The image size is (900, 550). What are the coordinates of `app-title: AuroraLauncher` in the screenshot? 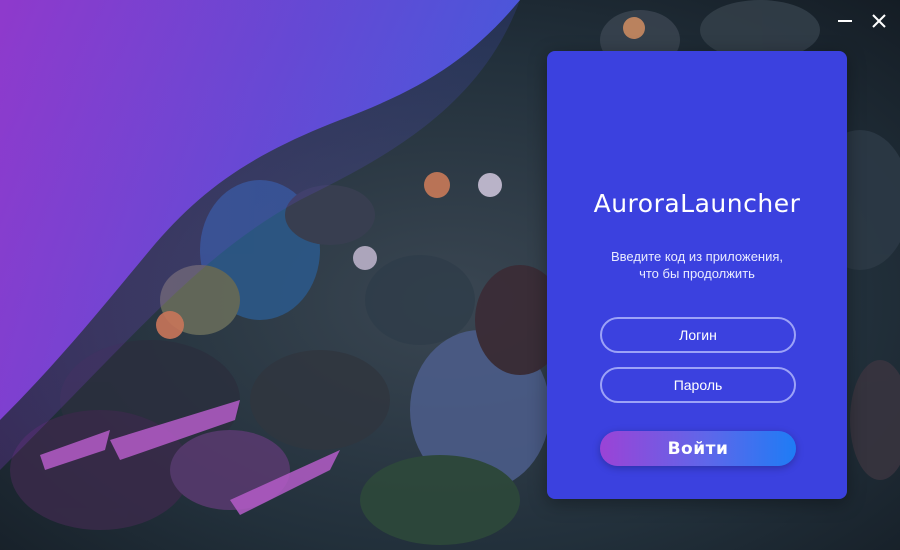 It's located at (697, 203).